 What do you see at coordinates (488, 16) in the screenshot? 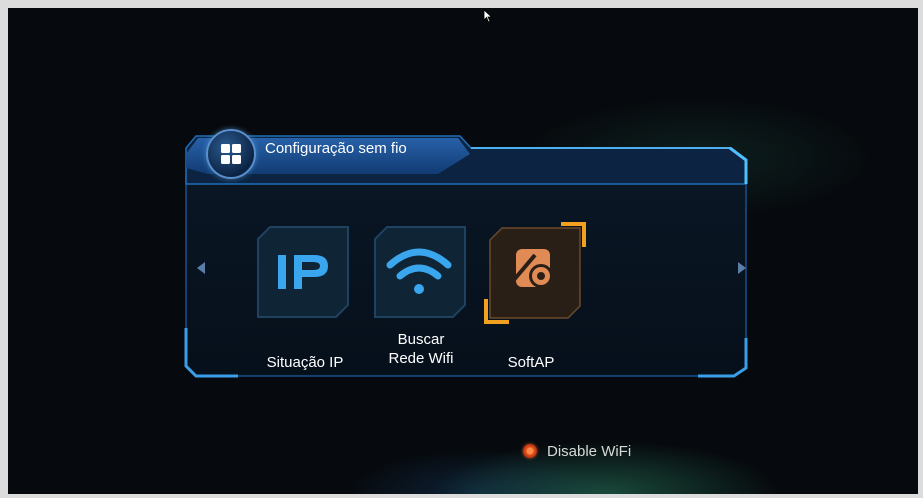
I see `mouse-pointer-icon` at bounding box center [488, 16].